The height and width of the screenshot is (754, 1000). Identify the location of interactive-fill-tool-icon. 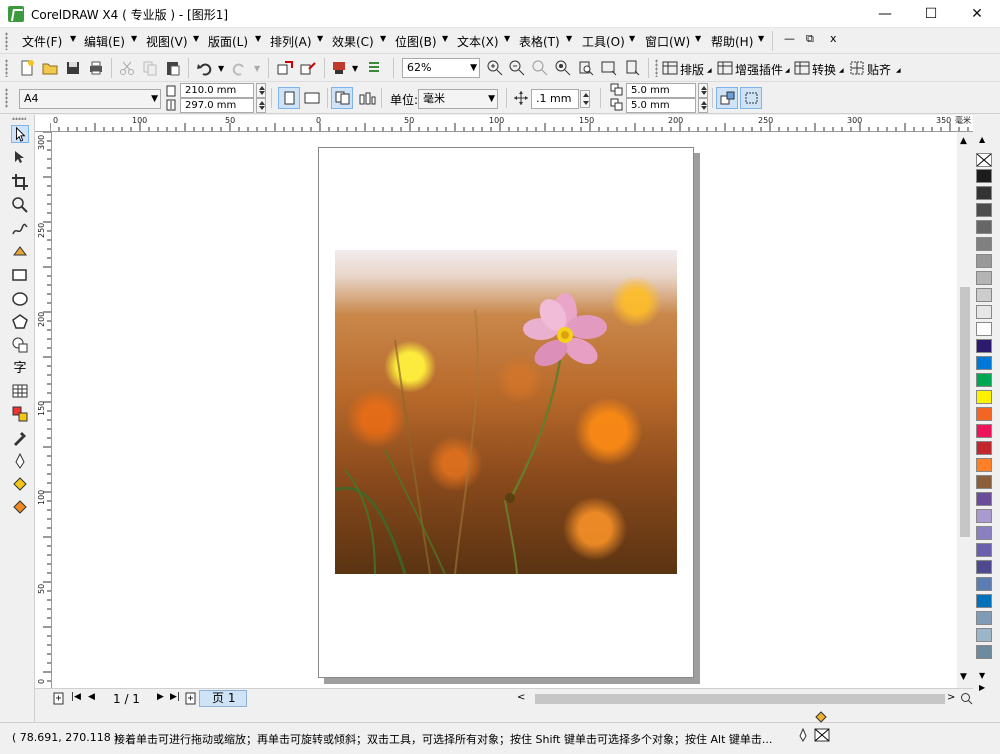
(20, 507).